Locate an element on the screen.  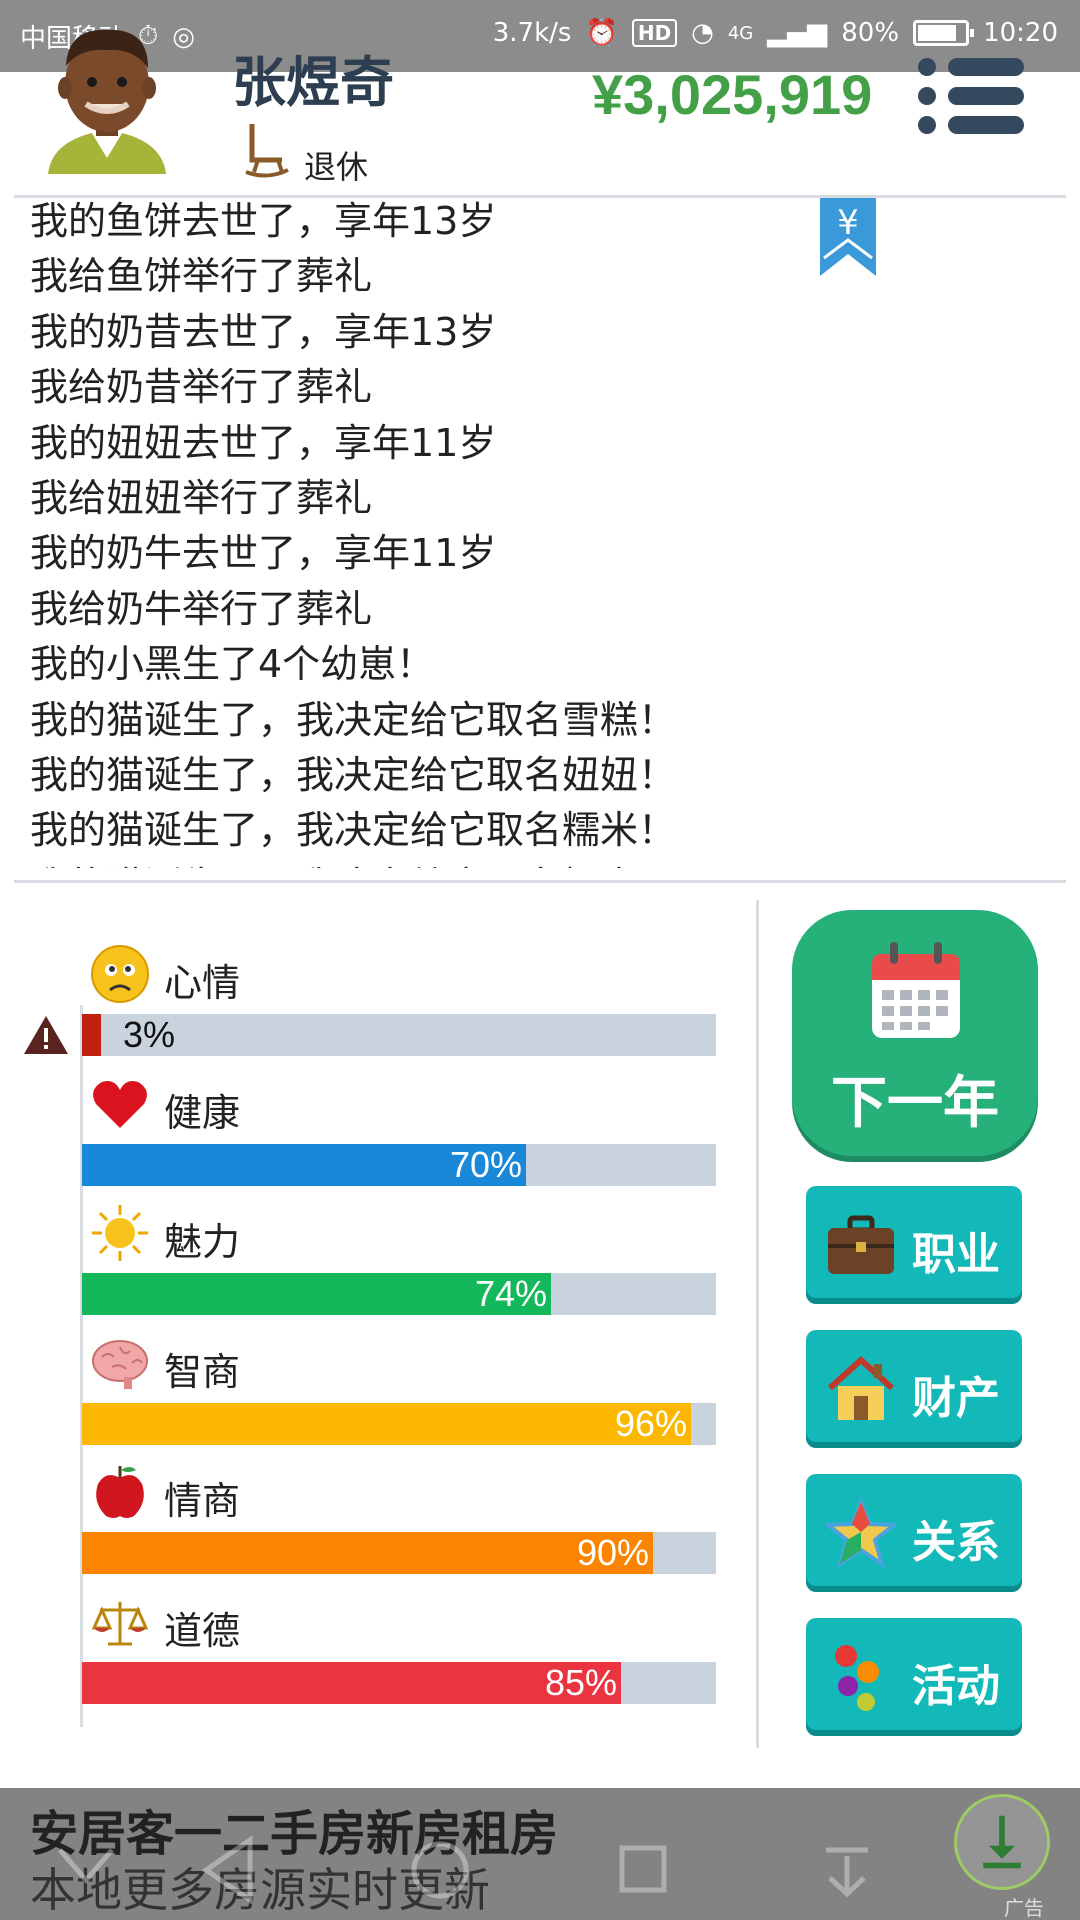
log-line: 我给妞妞举行了葬礼 is located at coordinates (201, 498).